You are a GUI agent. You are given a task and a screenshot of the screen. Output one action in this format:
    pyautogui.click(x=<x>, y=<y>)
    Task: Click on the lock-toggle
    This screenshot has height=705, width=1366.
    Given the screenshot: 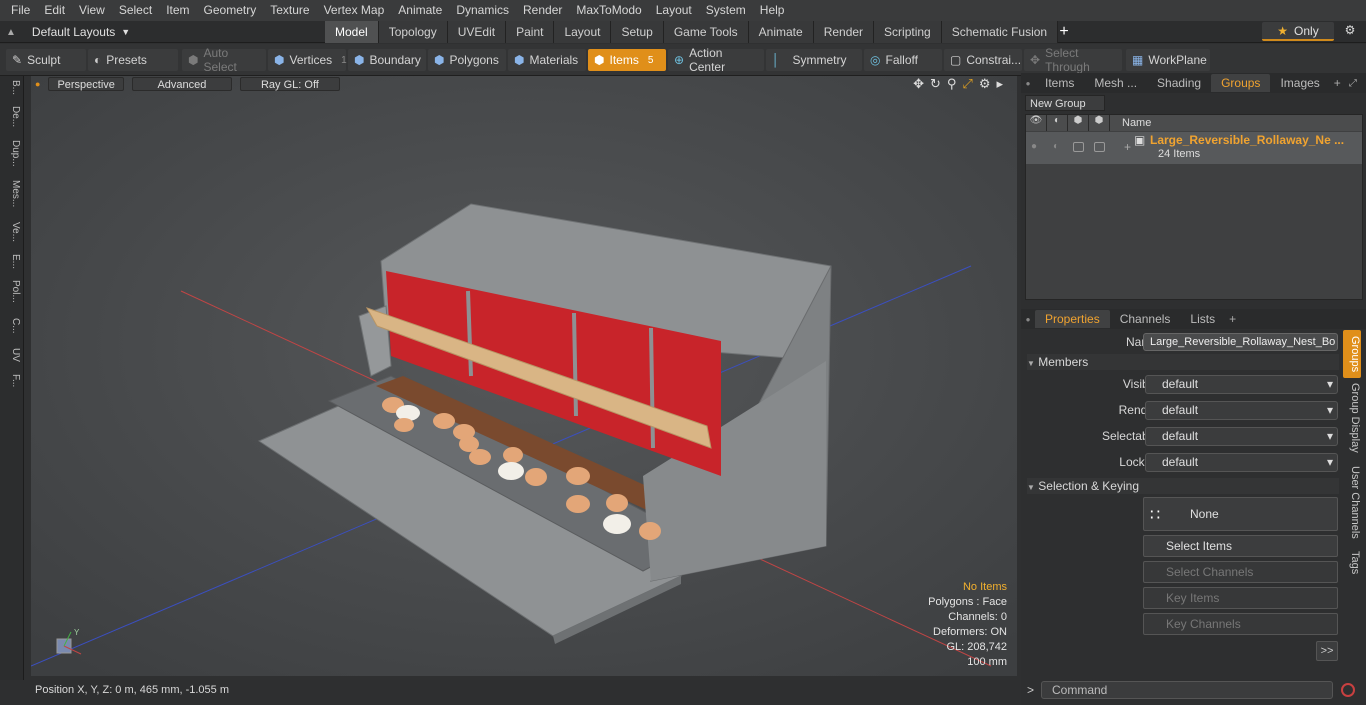 What is the action you would take?
    pyautogui.click(x=1078, y=147)
    